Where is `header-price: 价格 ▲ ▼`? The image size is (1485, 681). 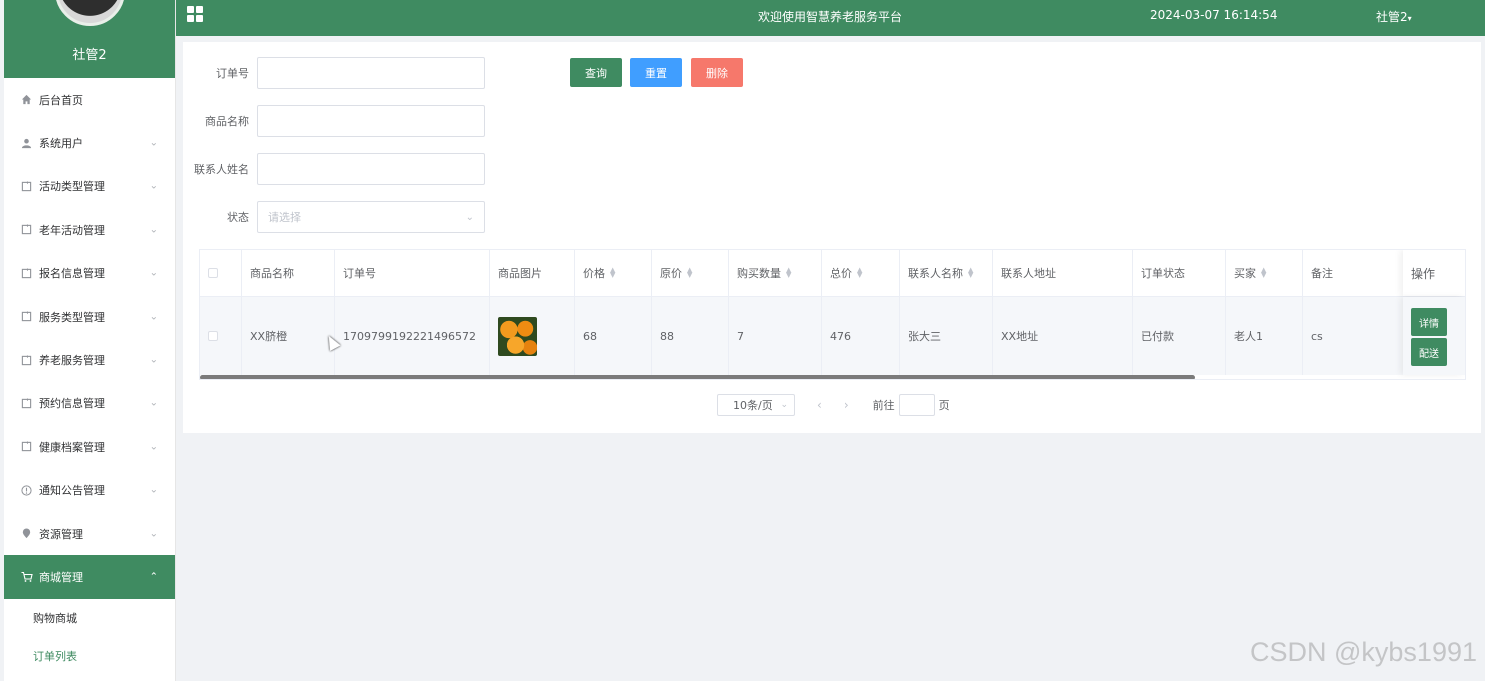 header-price: 价格 ▲ ▼ is located at coordinates (613, 273).